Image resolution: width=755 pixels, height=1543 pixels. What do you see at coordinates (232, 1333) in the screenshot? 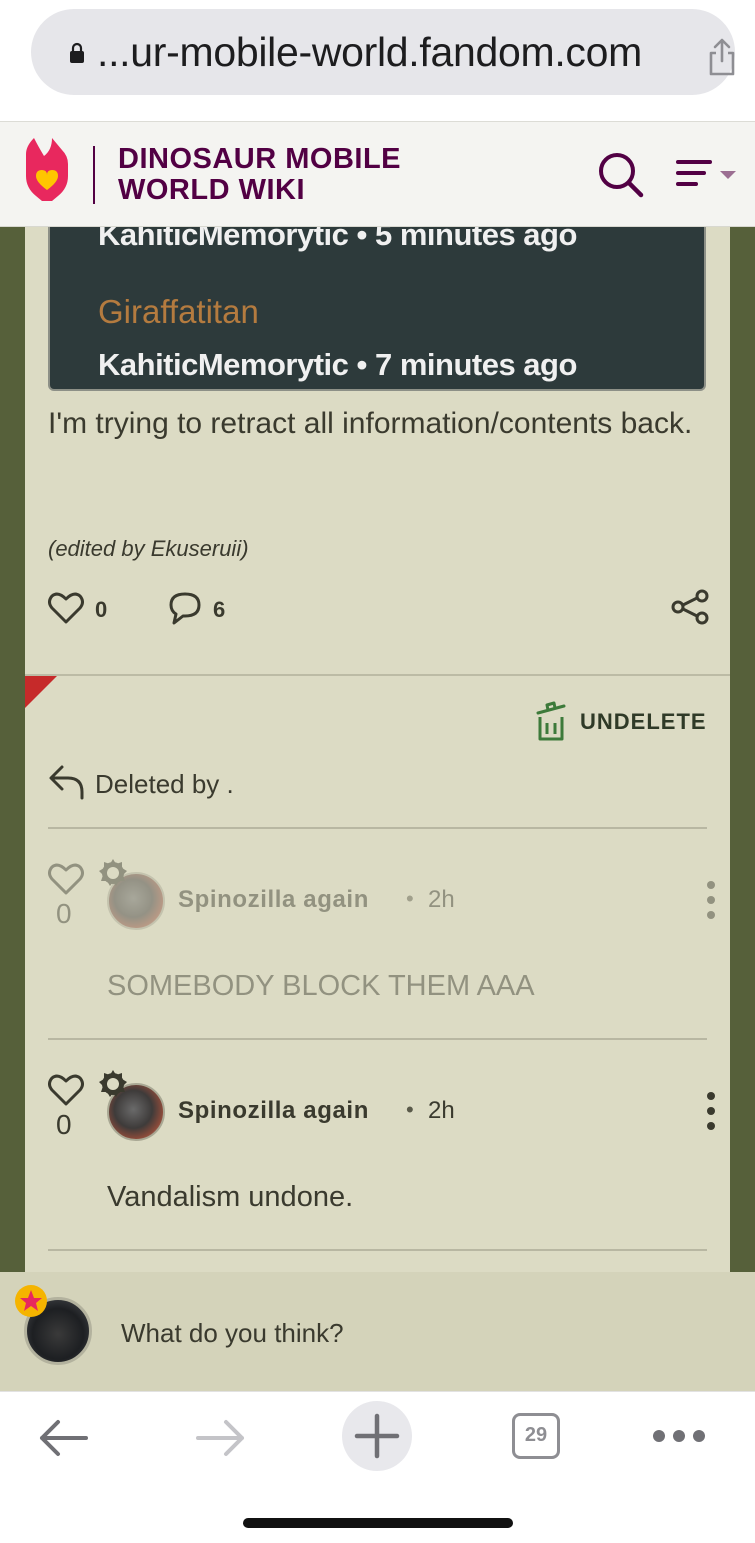
I see `comment-input: What do you think?` at bounding box center [232, 1333].